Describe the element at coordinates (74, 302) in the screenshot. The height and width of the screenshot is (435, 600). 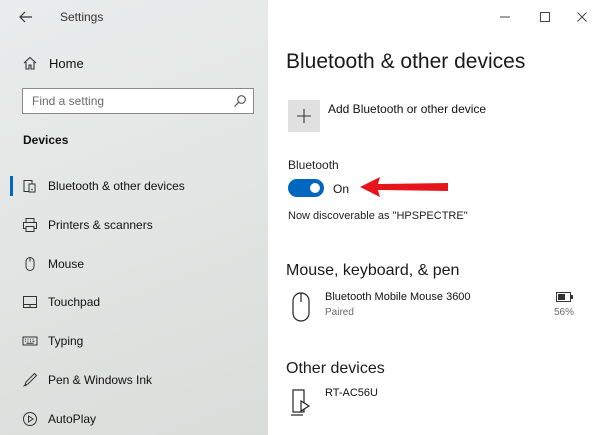
I see `sidebar-item-label: Touchpad` at that location.